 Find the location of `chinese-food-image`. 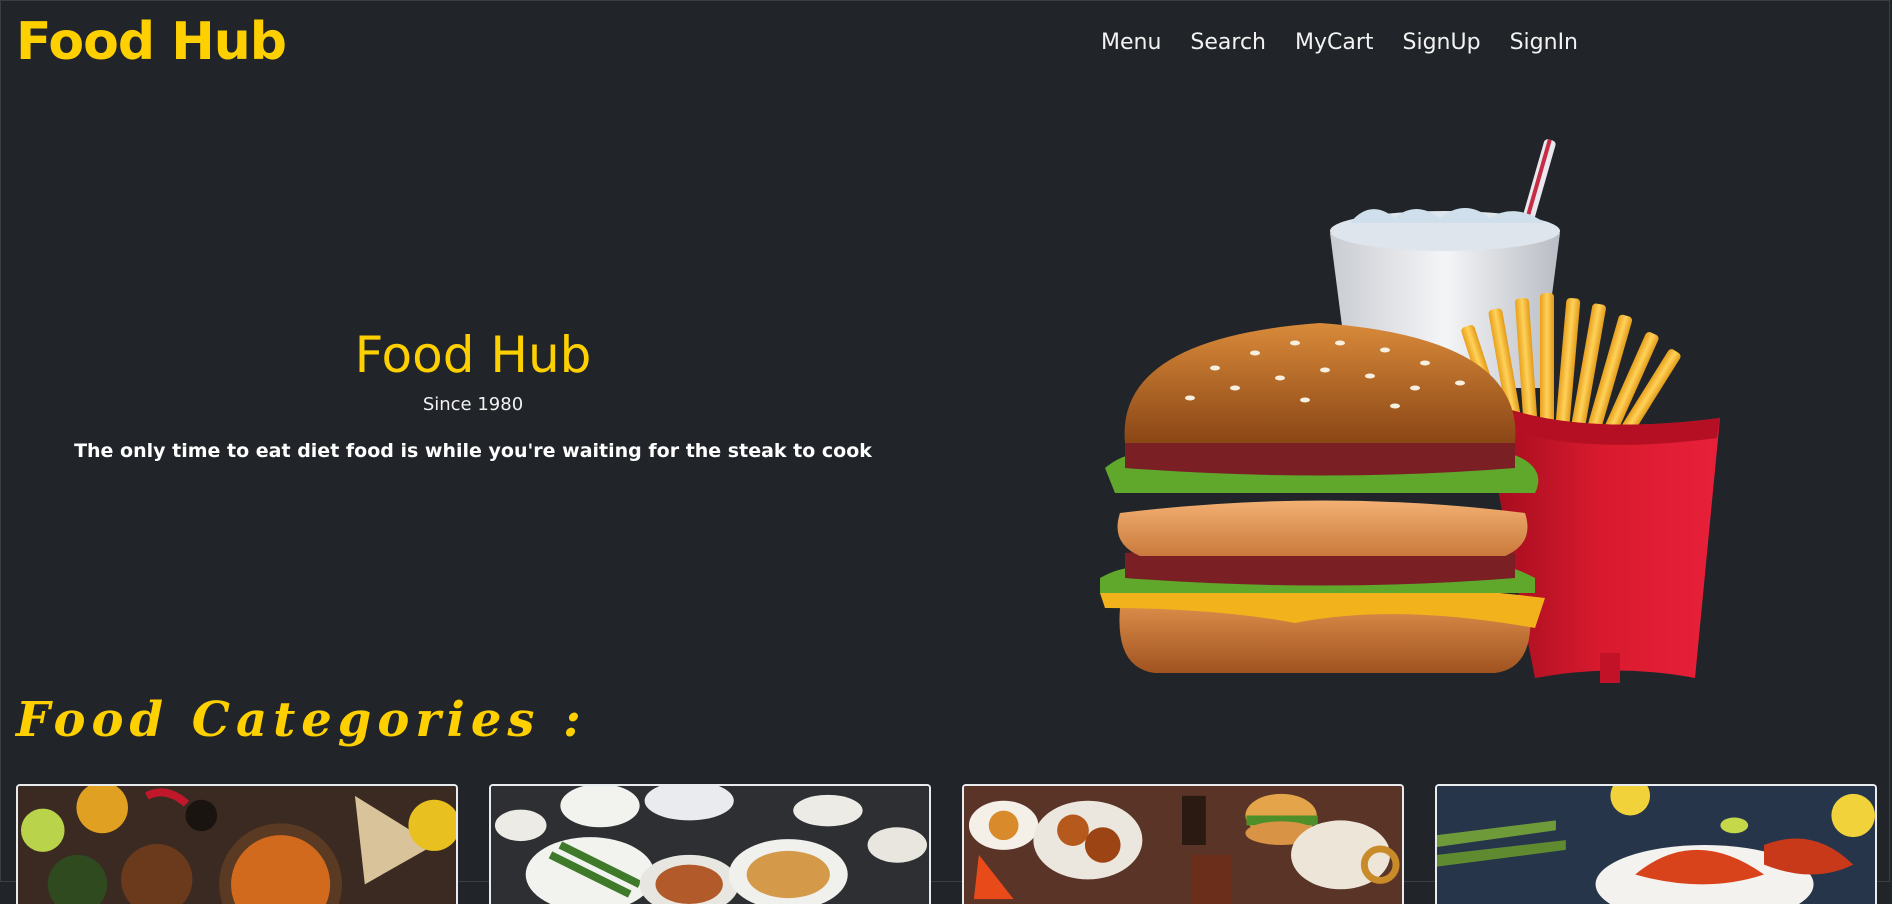

chinese-food-image is located at coordinates (710, 845).